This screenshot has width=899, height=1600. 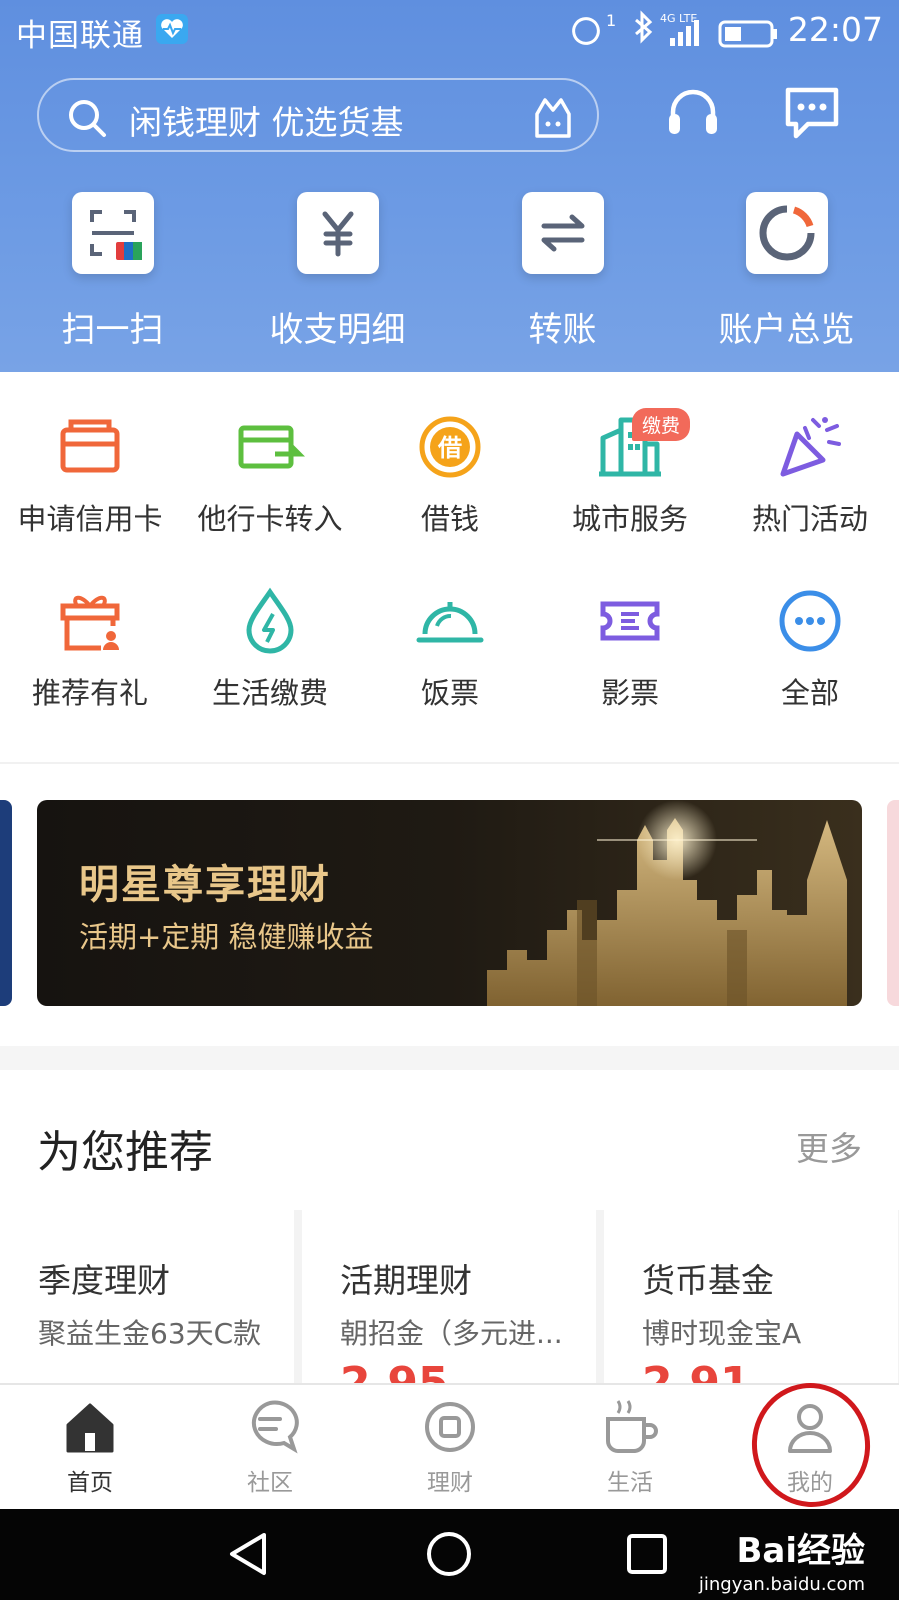 I want to click on carousel-next-peek, so click(x=893, y=903).